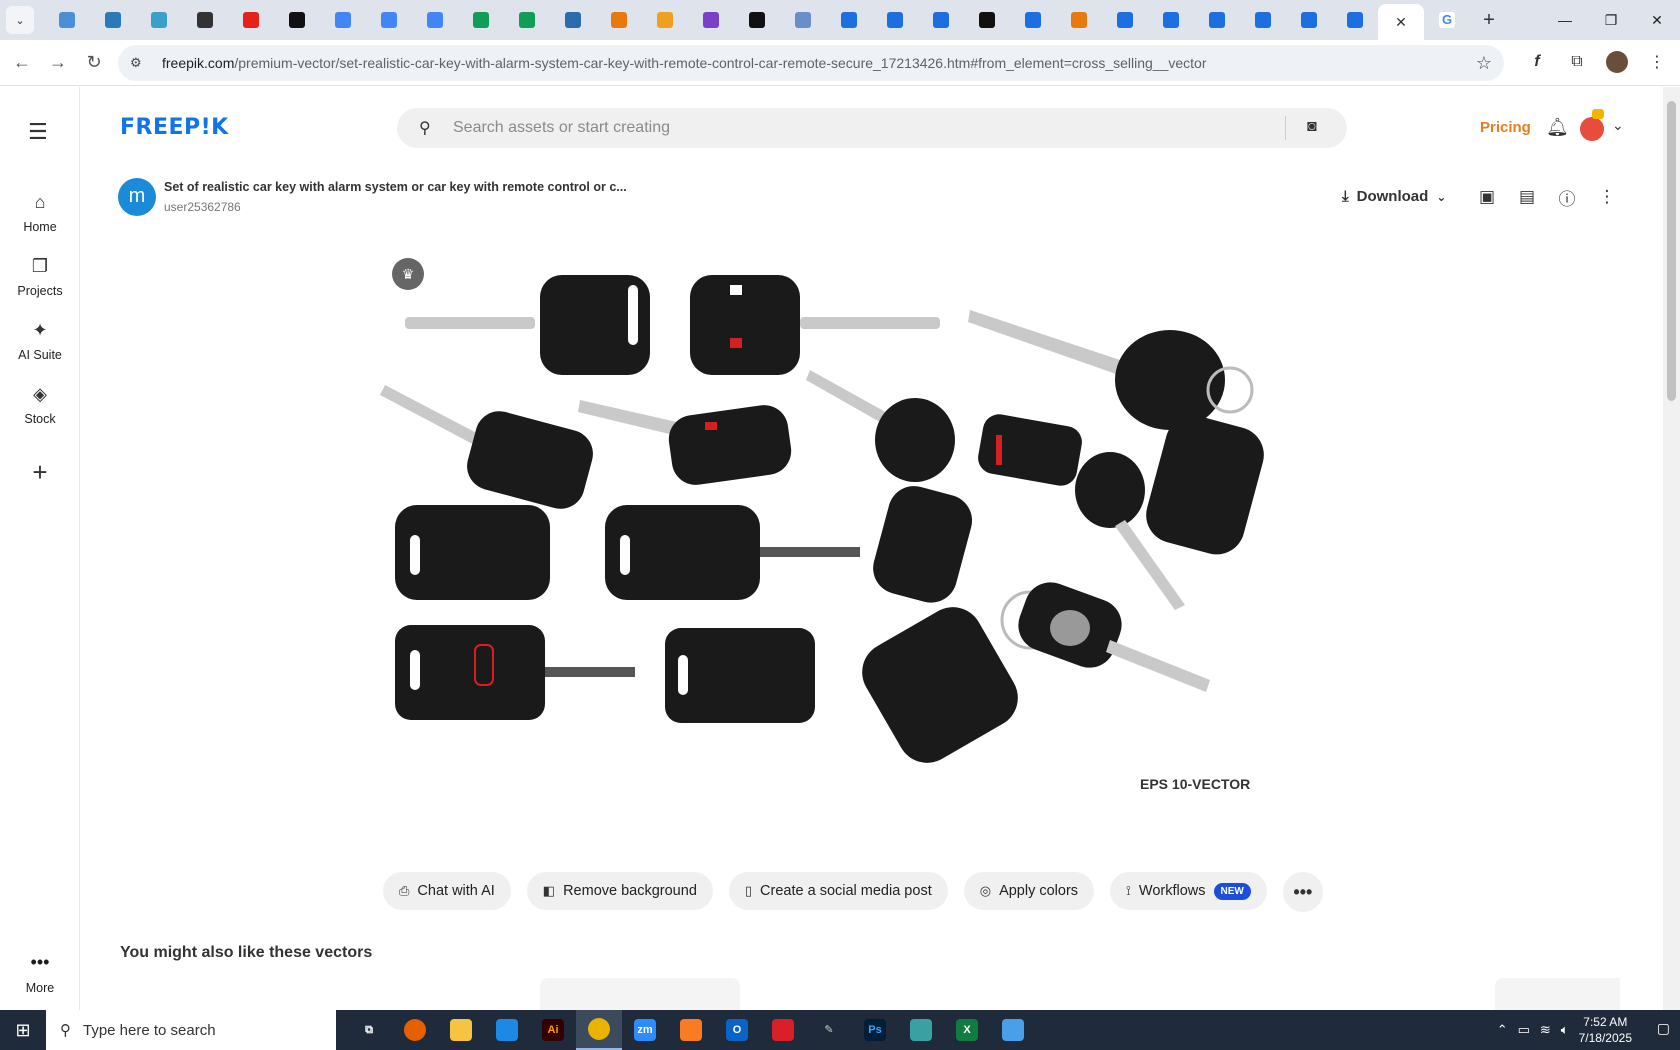 This screenshot has height=1050, width=1680. Describe the element at coordinates (1487, 197) in the screenshot. I see `folder-add-icon: ▣` at that location.